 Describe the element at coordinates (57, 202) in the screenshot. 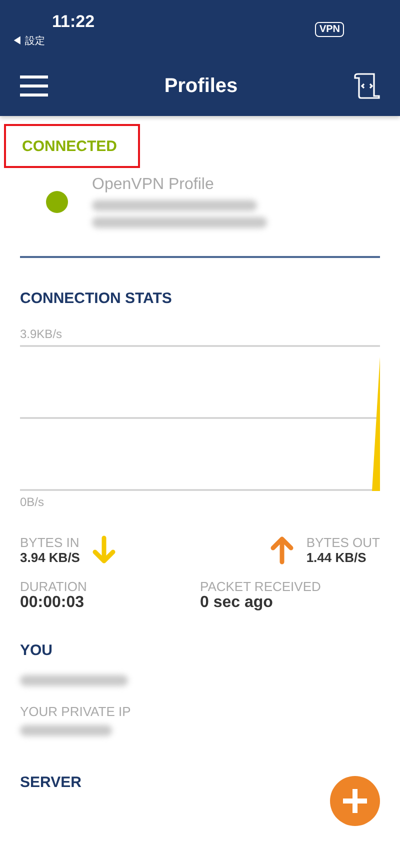

I see `status-dot` at that location.